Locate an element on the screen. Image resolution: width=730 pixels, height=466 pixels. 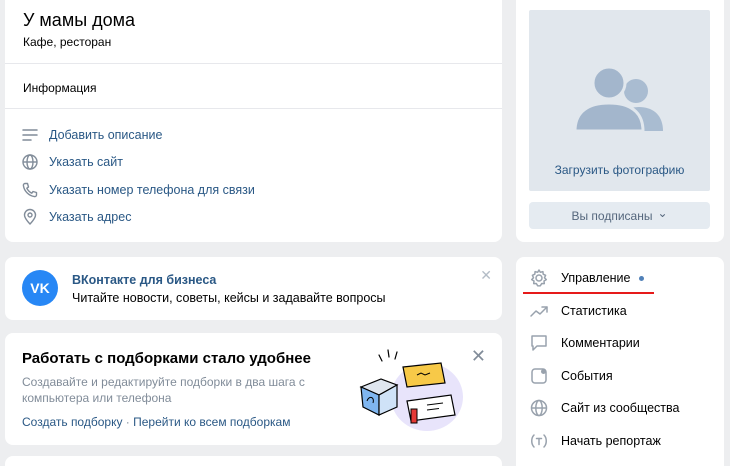
menu-item-label: Начать репортаж is located at coordinates (611, 441).